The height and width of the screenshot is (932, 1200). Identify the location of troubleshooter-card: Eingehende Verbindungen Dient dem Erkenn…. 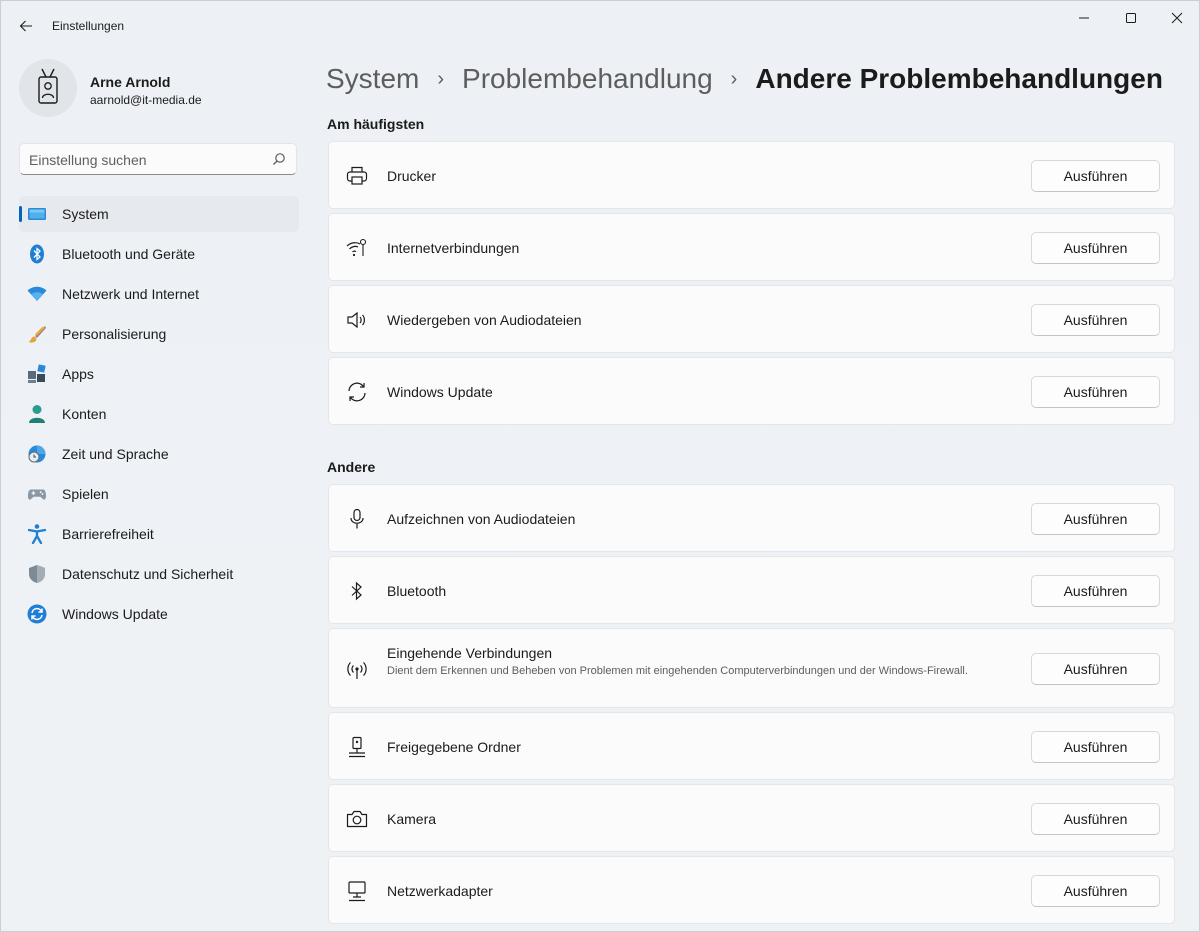
(751, 668).